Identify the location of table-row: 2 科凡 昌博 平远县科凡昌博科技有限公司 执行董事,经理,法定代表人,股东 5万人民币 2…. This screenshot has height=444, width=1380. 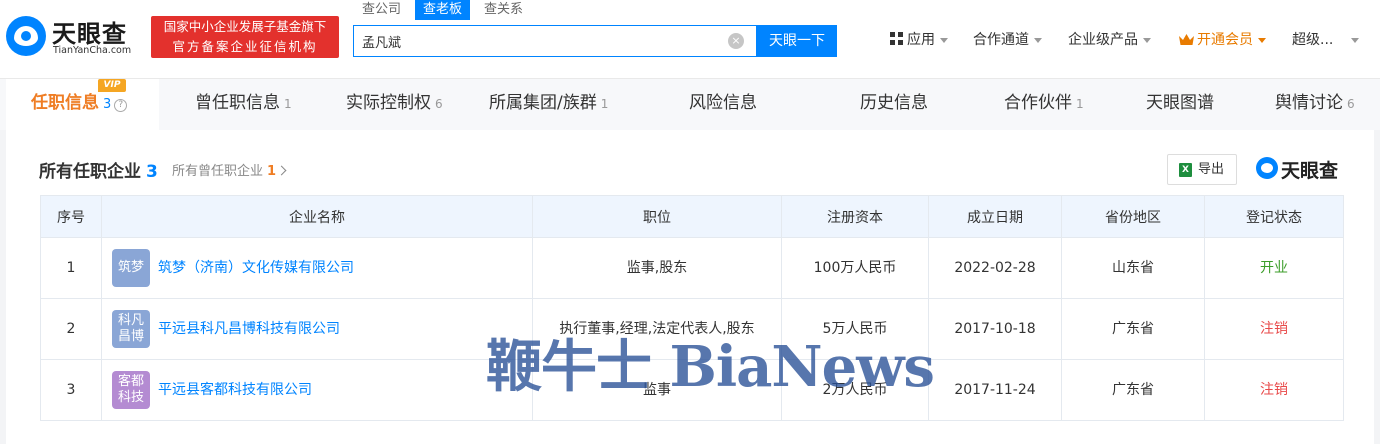
(692, 329).